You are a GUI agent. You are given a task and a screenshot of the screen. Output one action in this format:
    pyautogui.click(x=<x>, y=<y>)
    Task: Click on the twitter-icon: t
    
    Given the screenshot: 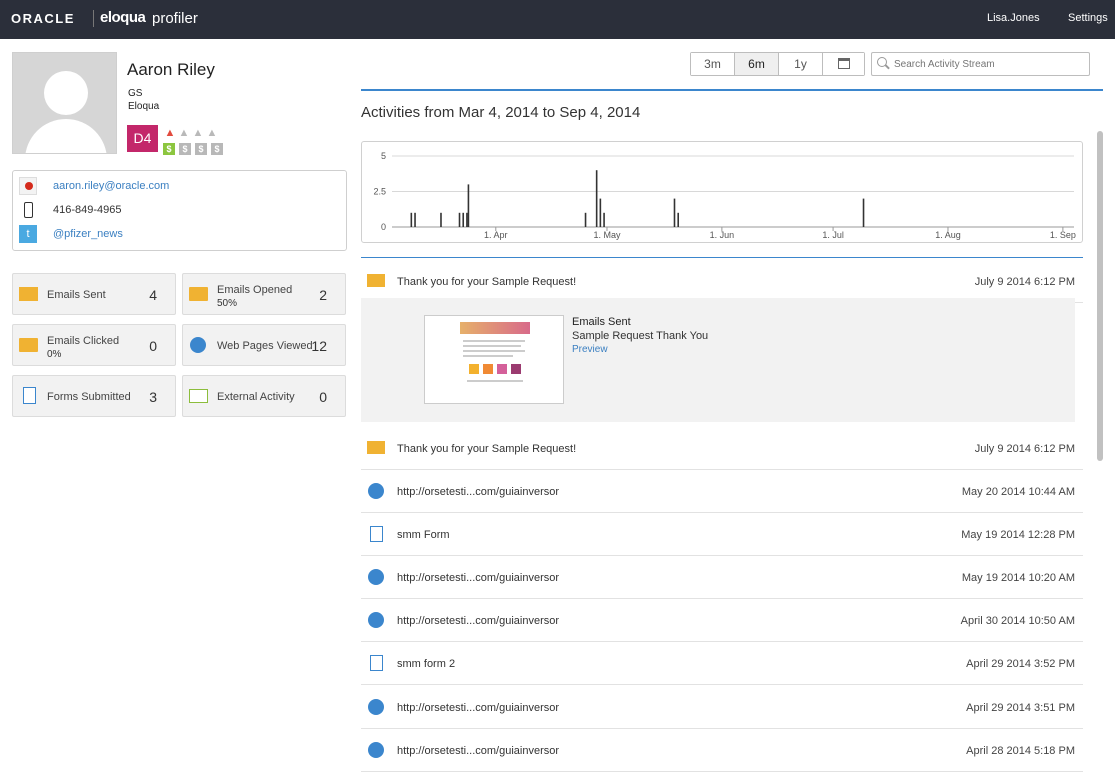 What is the action you would take?
    pyautogui.click(x=28, y=234)
    